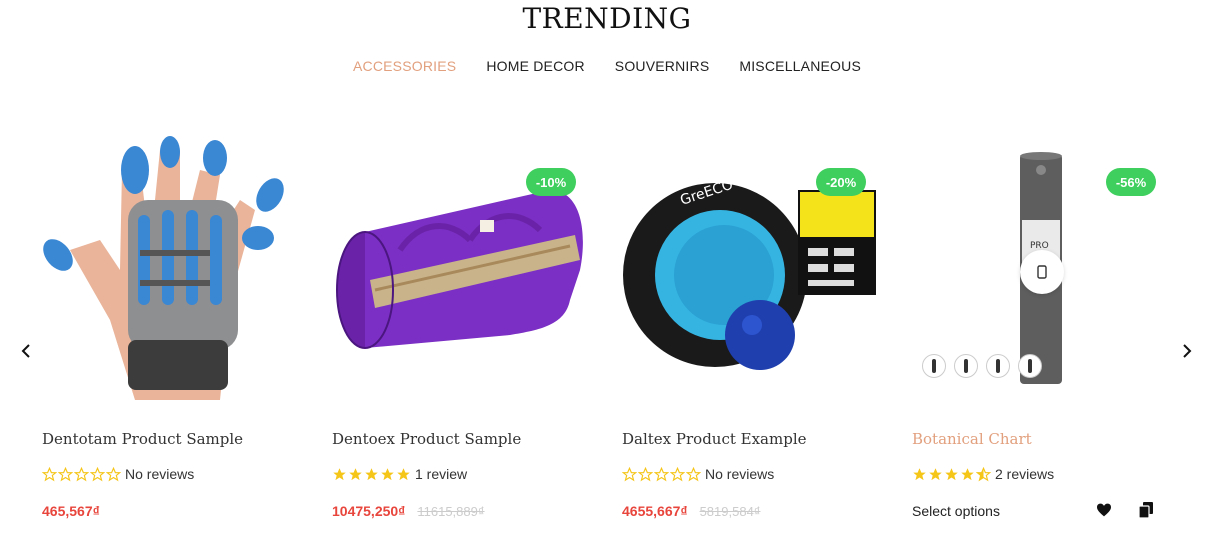 Image resolution: width=1214 pixels, height=542 pixels. Describe the element at coordinates (460, 267) in the screenshot. I see `product-image: -10%` at that location.